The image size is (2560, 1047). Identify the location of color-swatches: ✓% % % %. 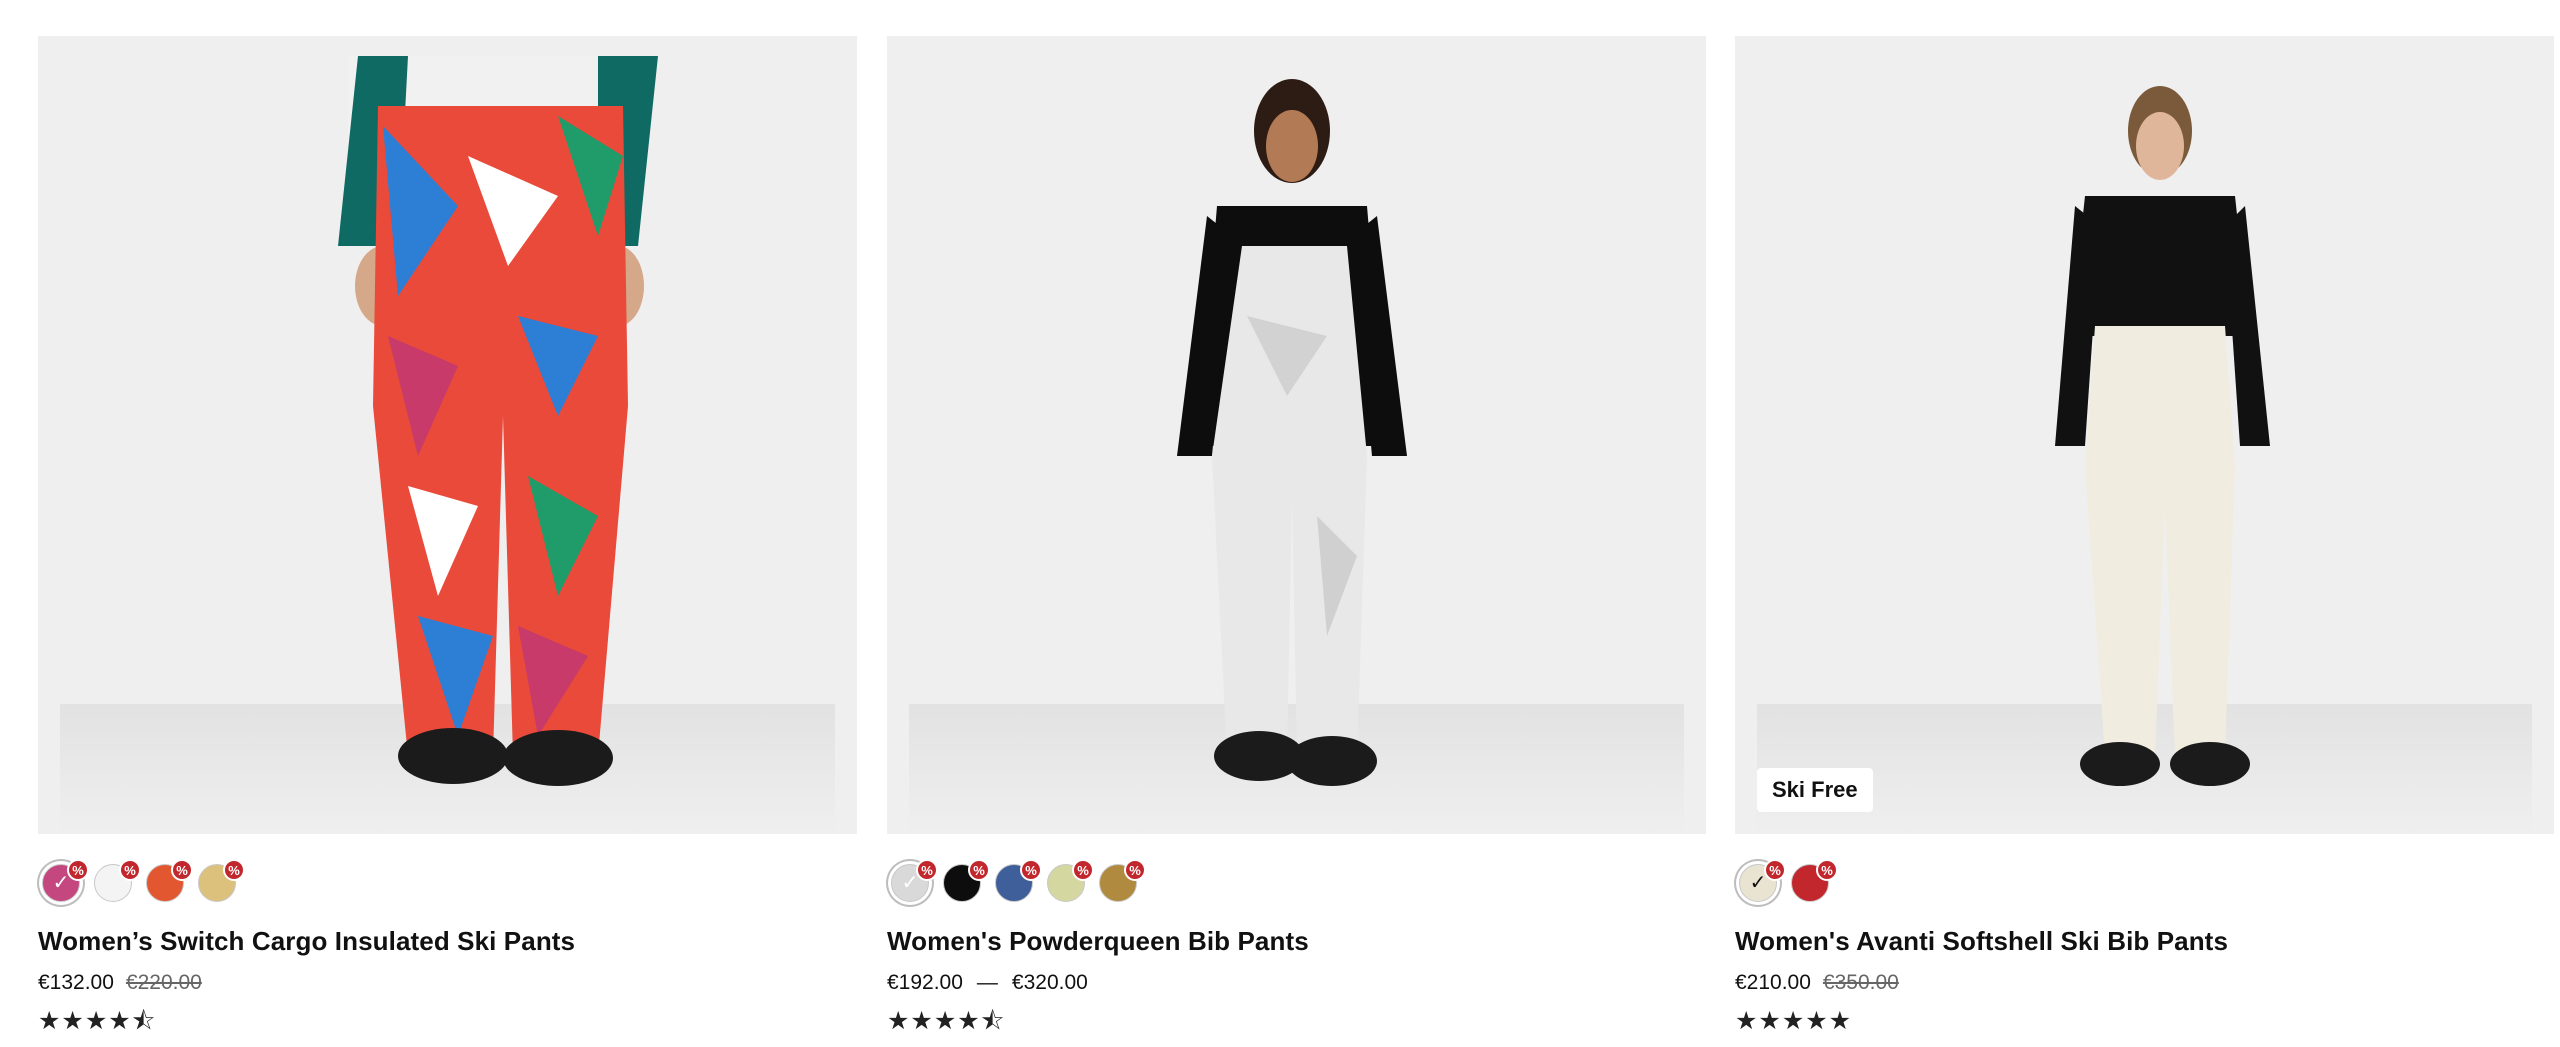
(447, 878).